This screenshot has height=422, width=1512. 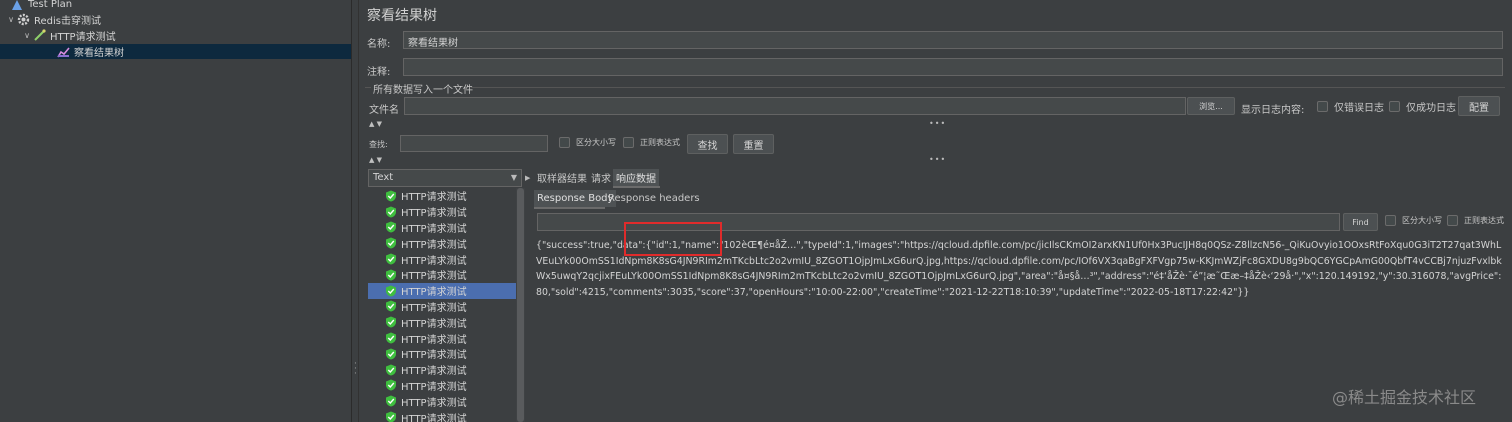 I want to click on results-scrollbar, so click(x=520, y=305).